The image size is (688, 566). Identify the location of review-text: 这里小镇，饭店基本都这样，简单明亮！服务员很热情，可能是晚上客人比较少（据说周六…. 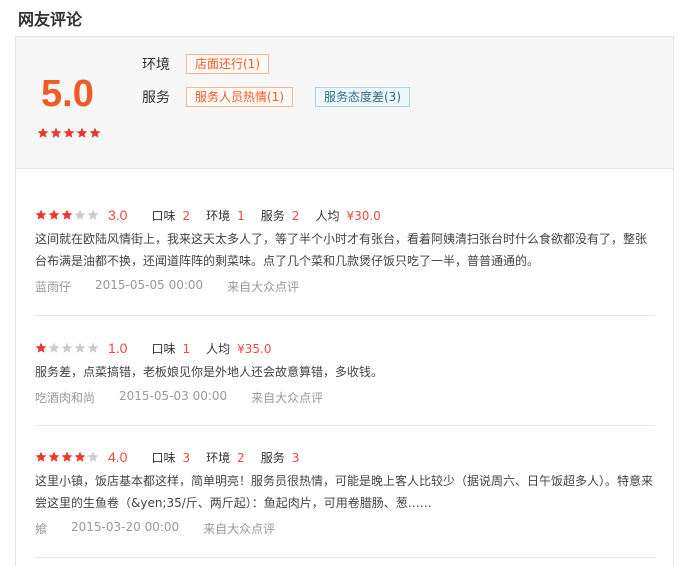
(344, 492).